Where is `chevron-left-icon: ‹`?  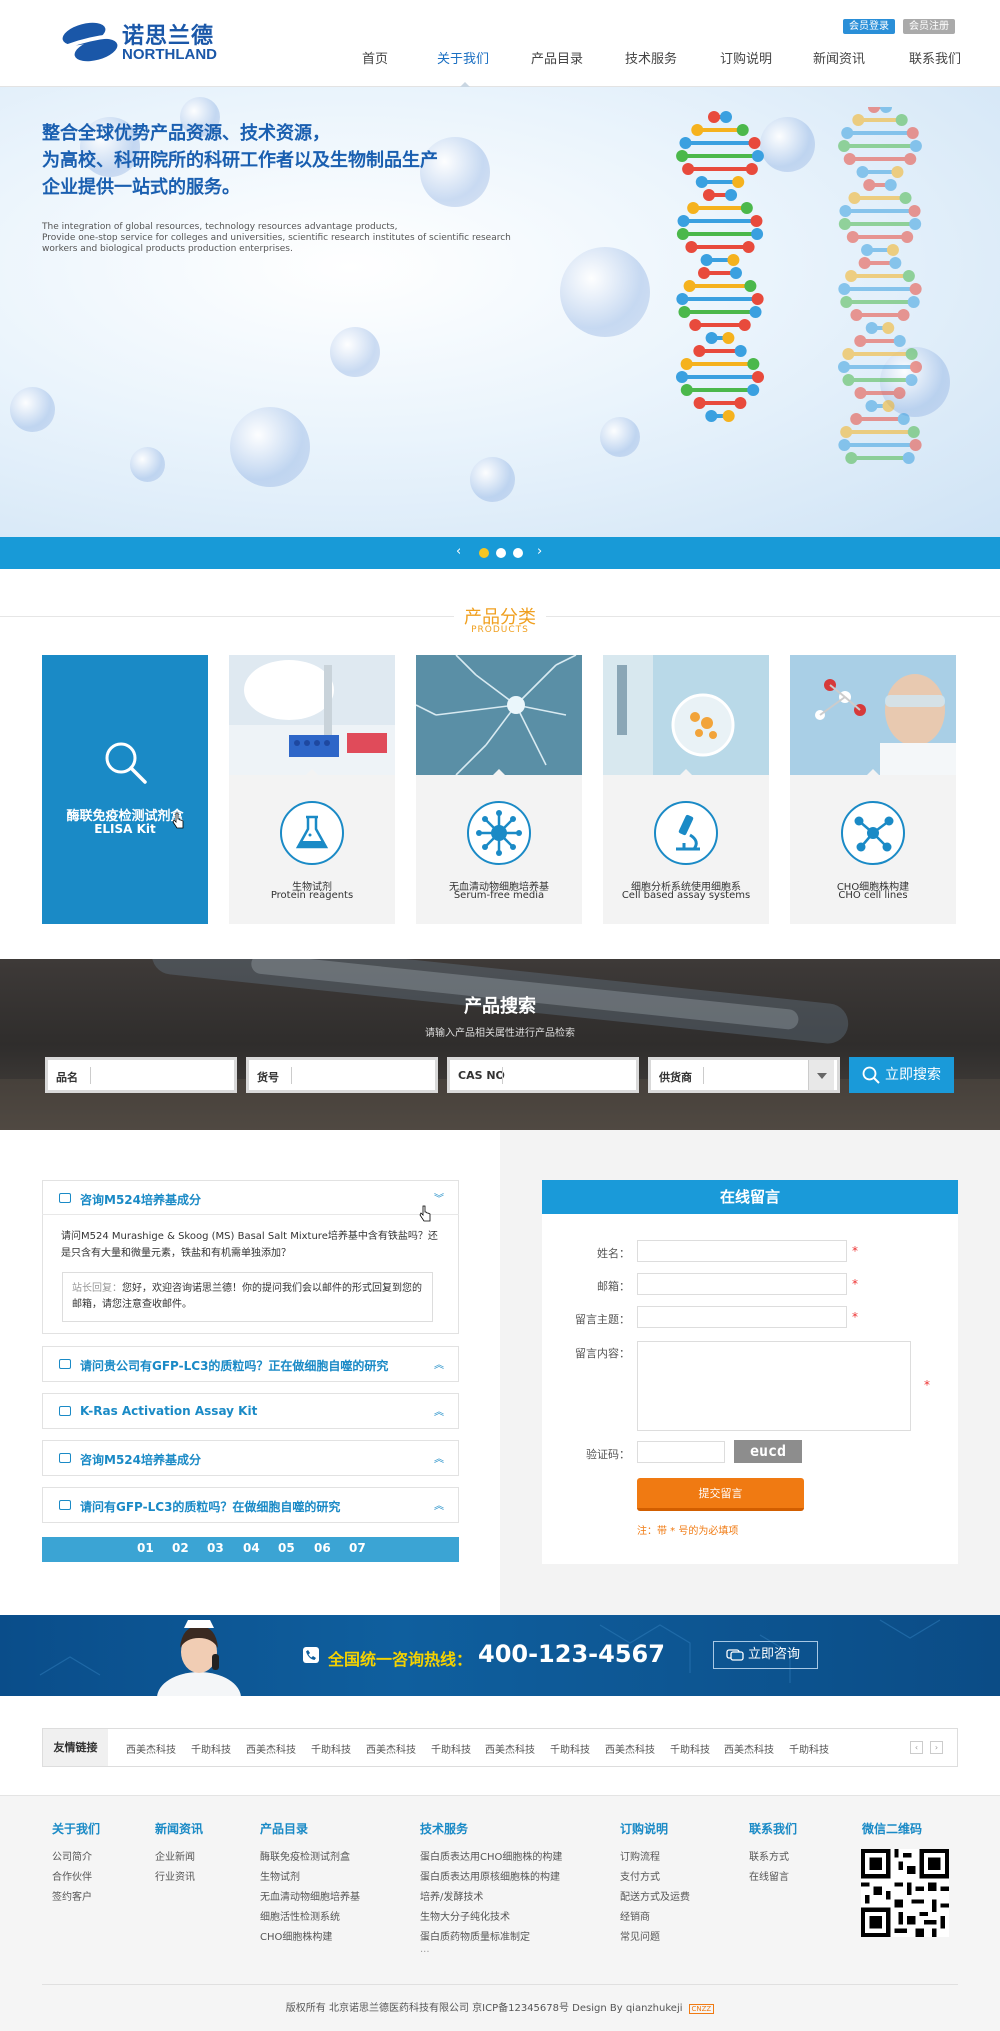 chevron-left-icon: ‹ is located at coordinates (916, 1747).